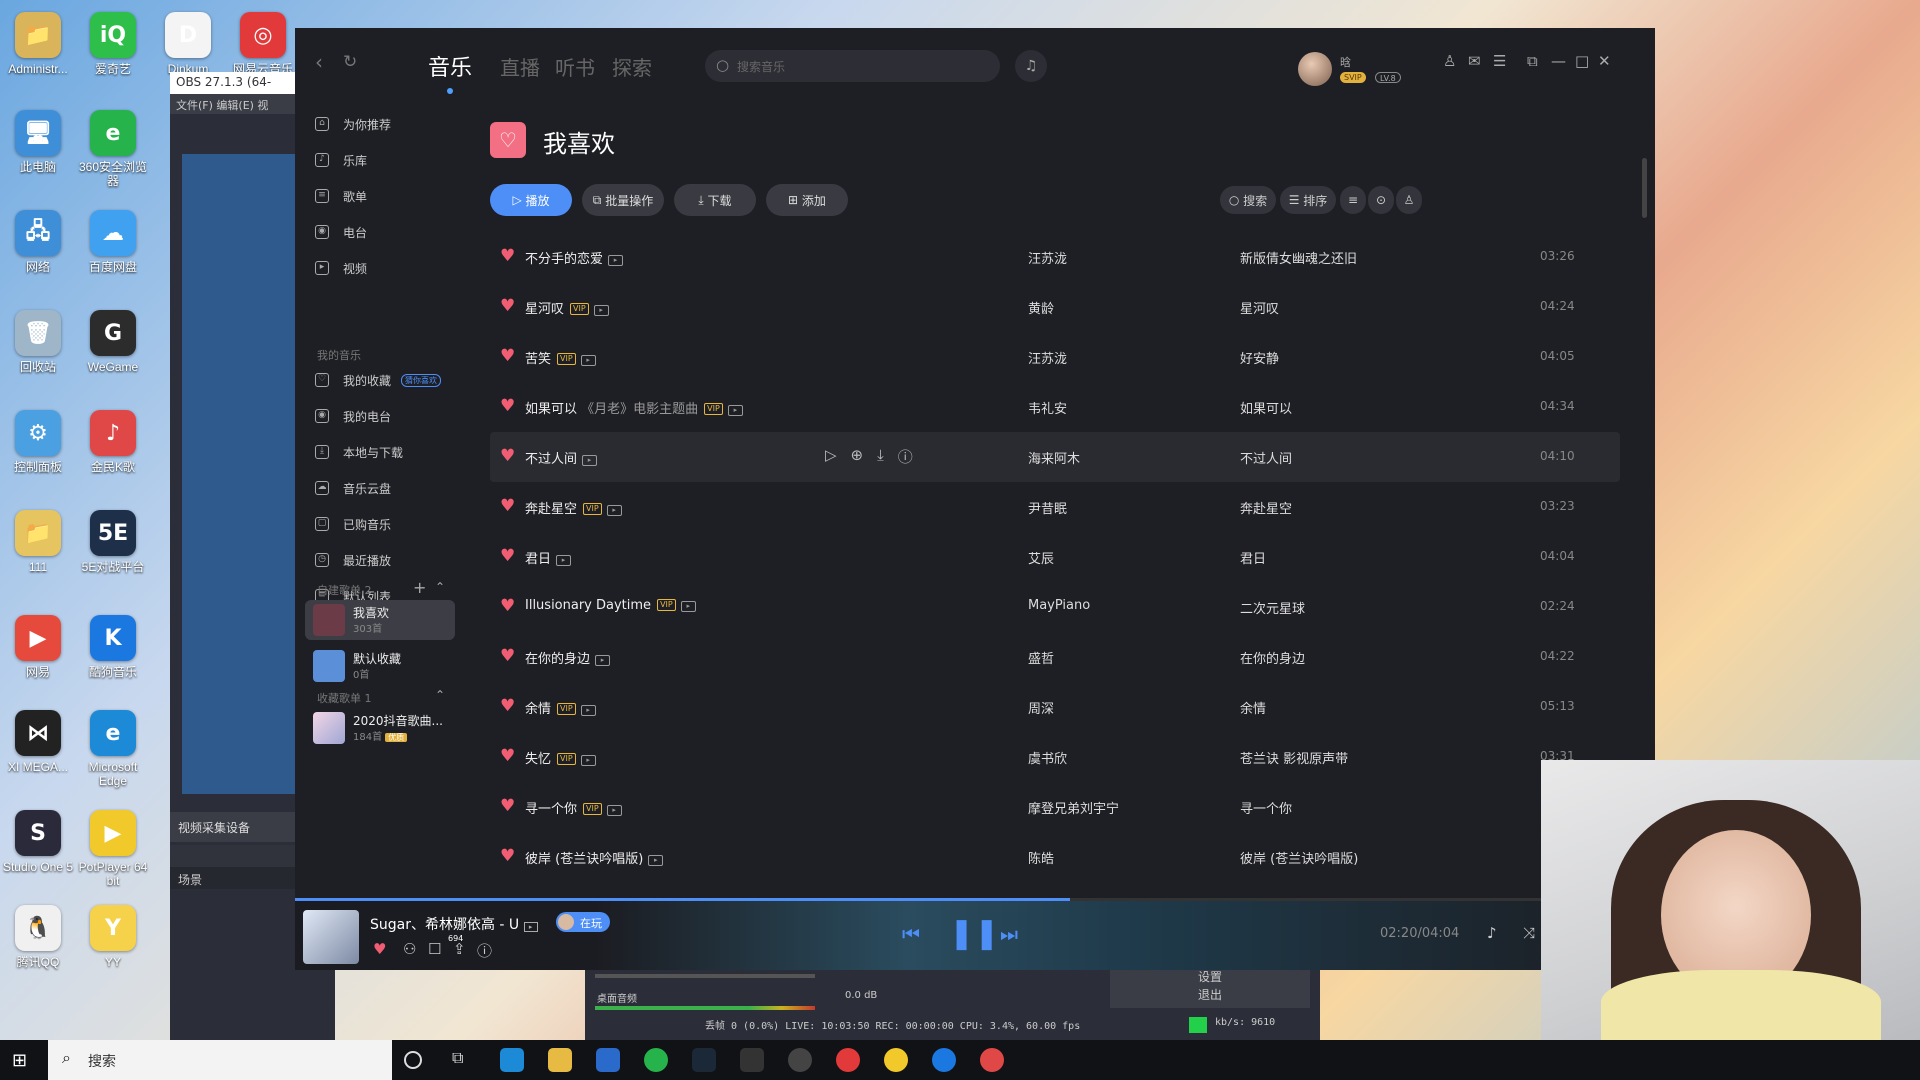  I want to click on song-album: 苍兰诀 影视原声带, so click(1294, 757).